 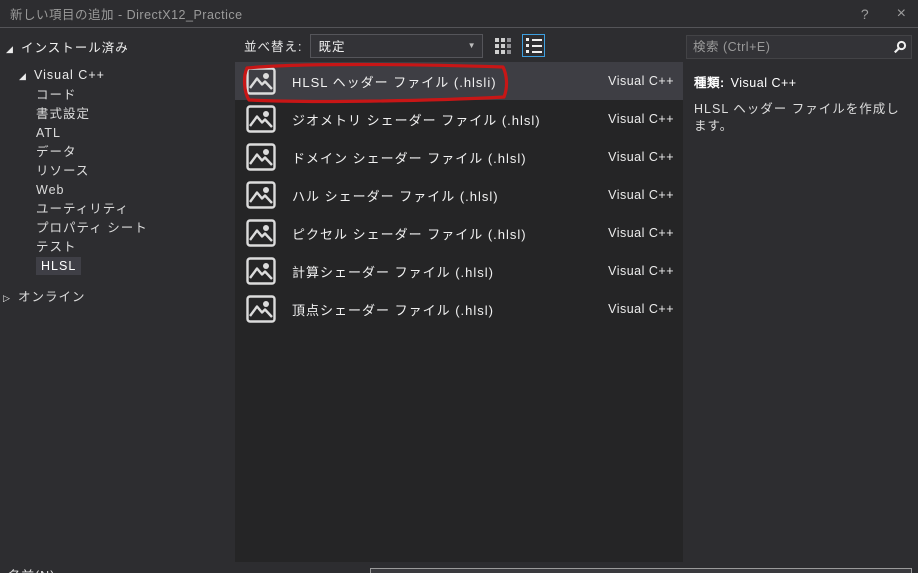 What do you see at coordinates (50, 190) in the screenshot?
I see `sidebar-item-label: Web` at bounding box center [50, 190].